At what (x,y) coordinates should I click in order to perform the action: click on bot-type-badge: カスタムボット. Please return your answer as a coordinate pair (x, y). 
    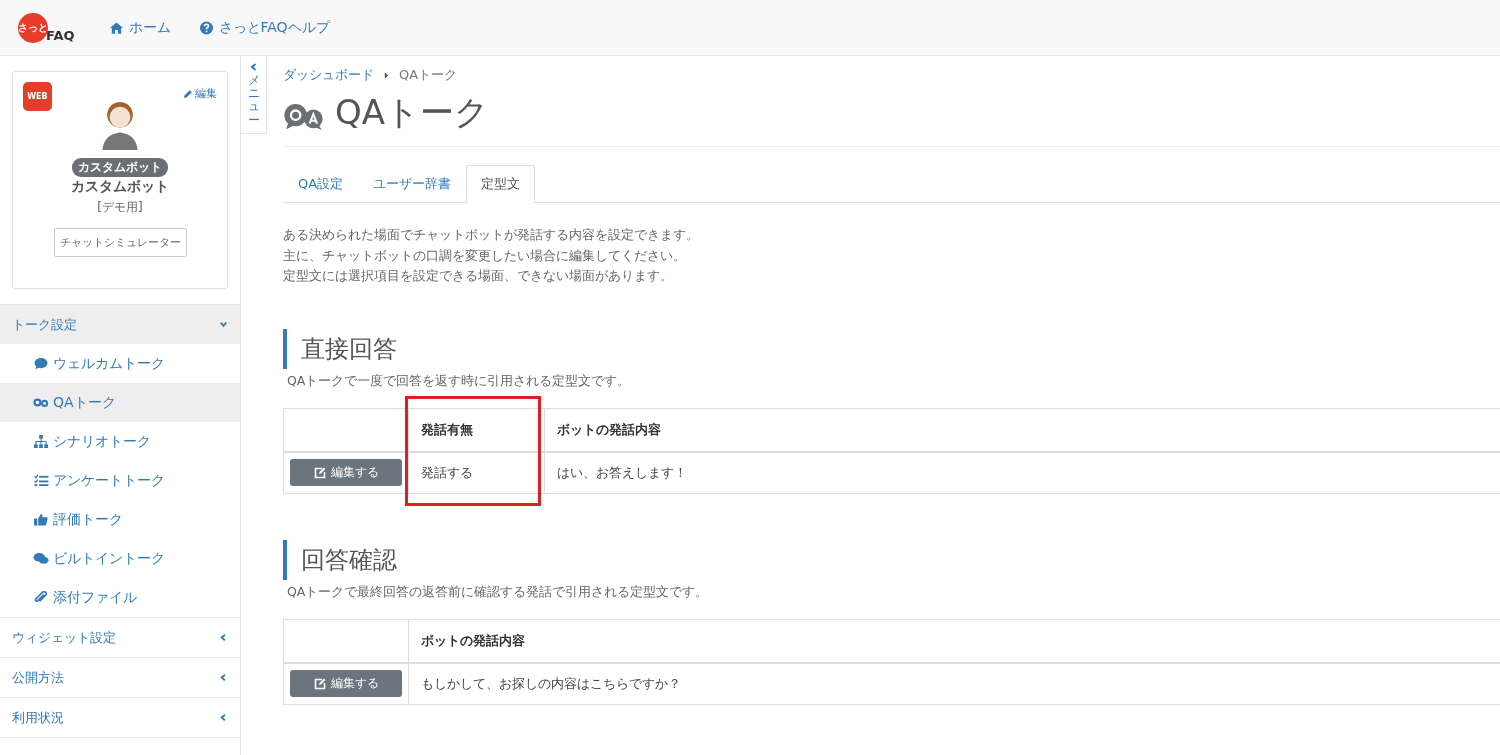
    Looking at the image, I should click on (120, 167).